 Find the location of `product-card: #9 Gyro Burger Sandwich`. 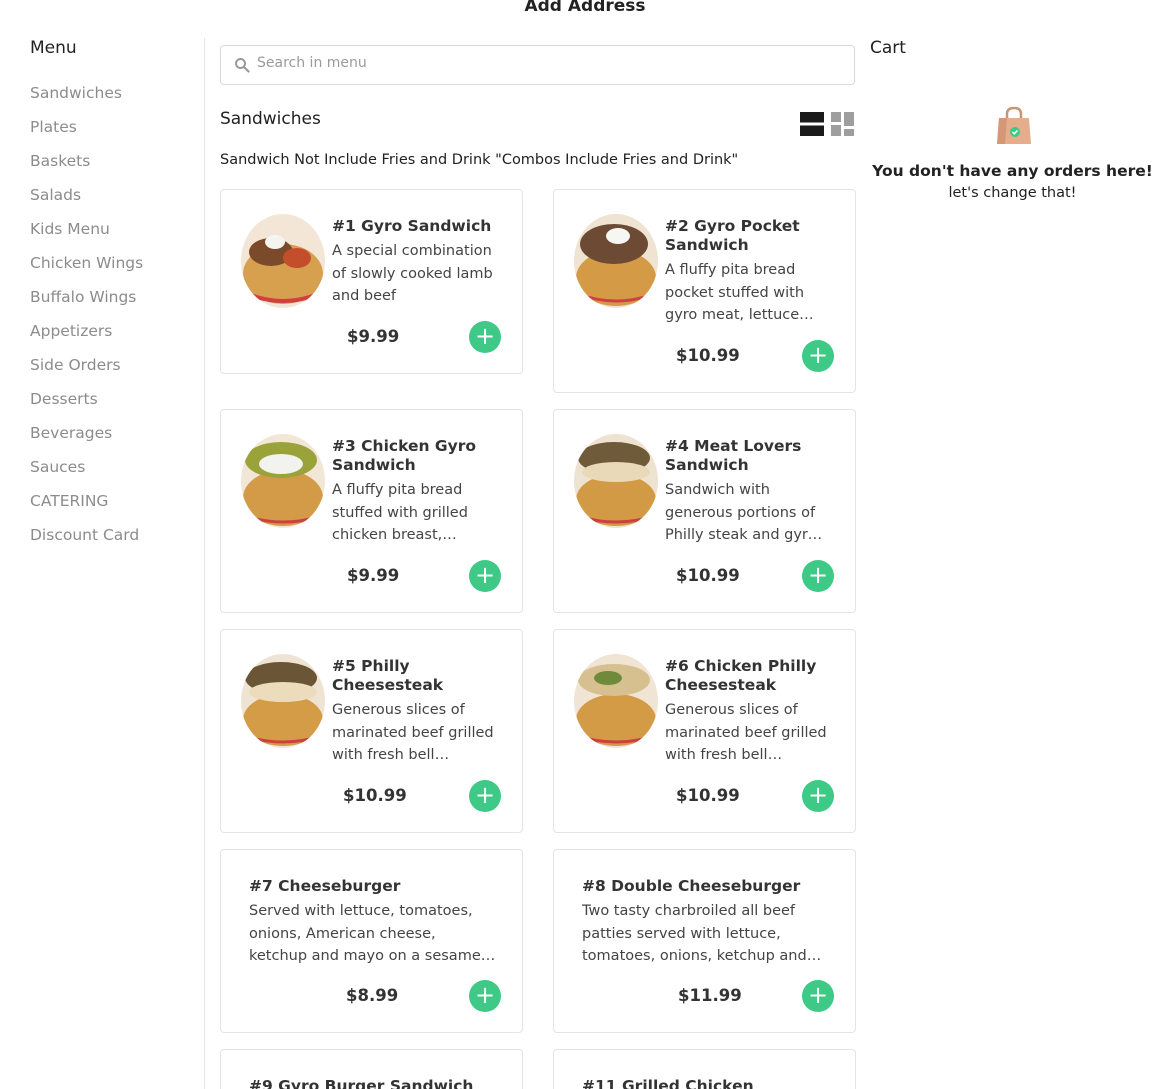

product-card: #9 Gyro Burger Sandwich is located at coordinates (371, 1069).